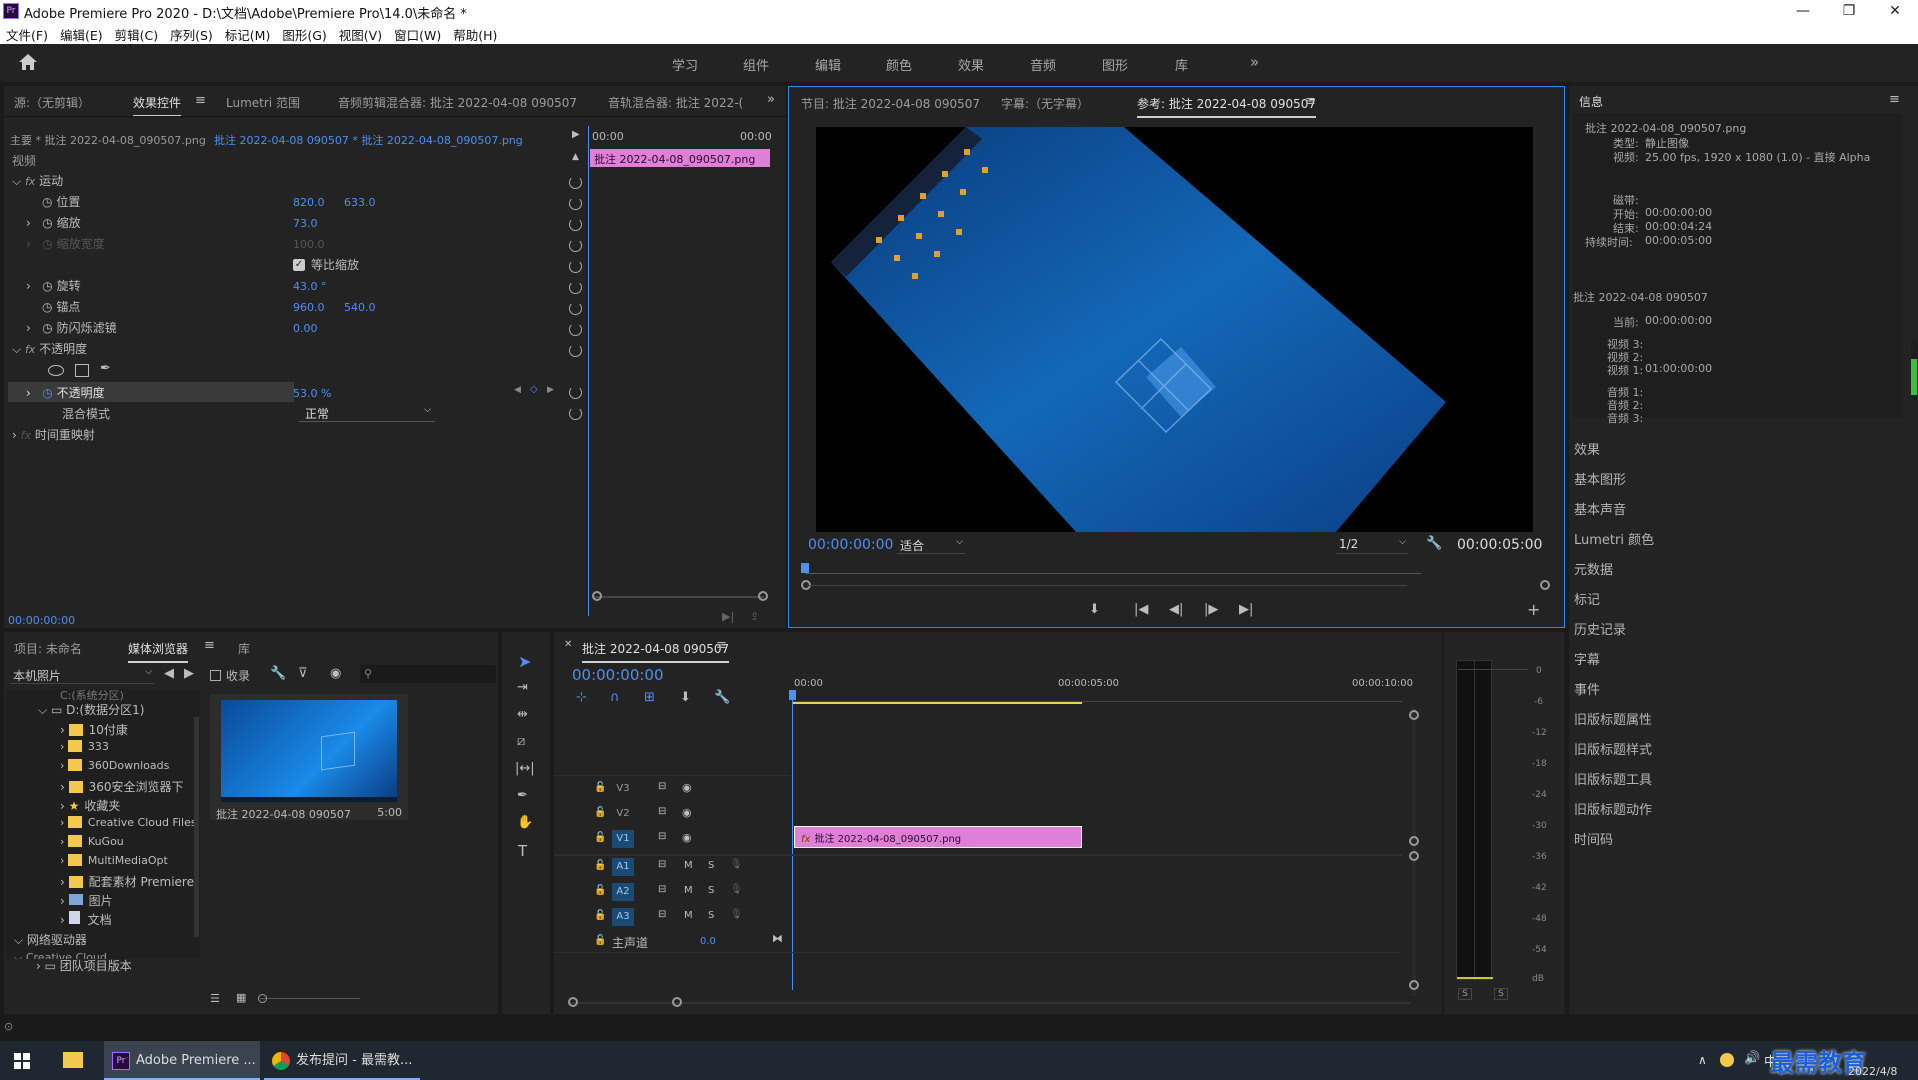 The width and height of the screenshot is (1918, 1080). What do you see at coordinates (108, 140) in the screenshot?
I see `master-clip-label: 主要 * 批注 2022-04-08_090507.png` at bounding box center [108, 140].